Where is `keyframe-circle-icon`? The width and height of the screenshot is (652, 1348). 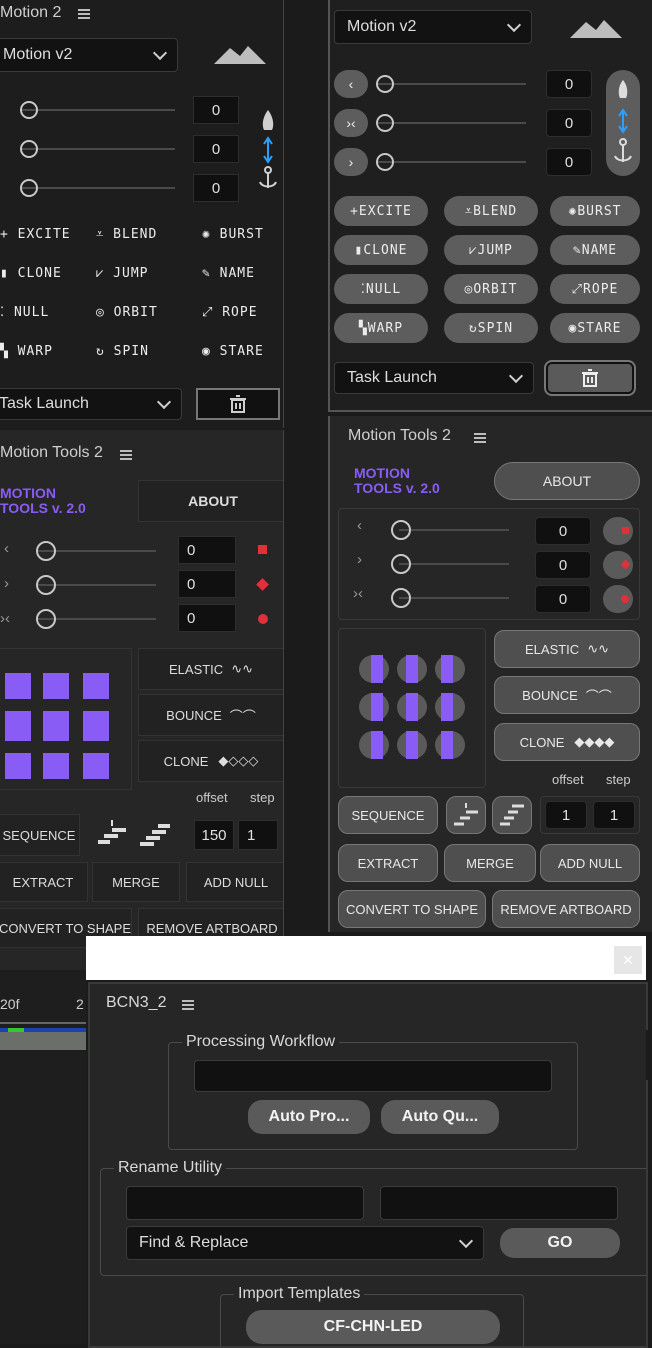 keyframe-circle-icon is located at coordinates (263, 619).